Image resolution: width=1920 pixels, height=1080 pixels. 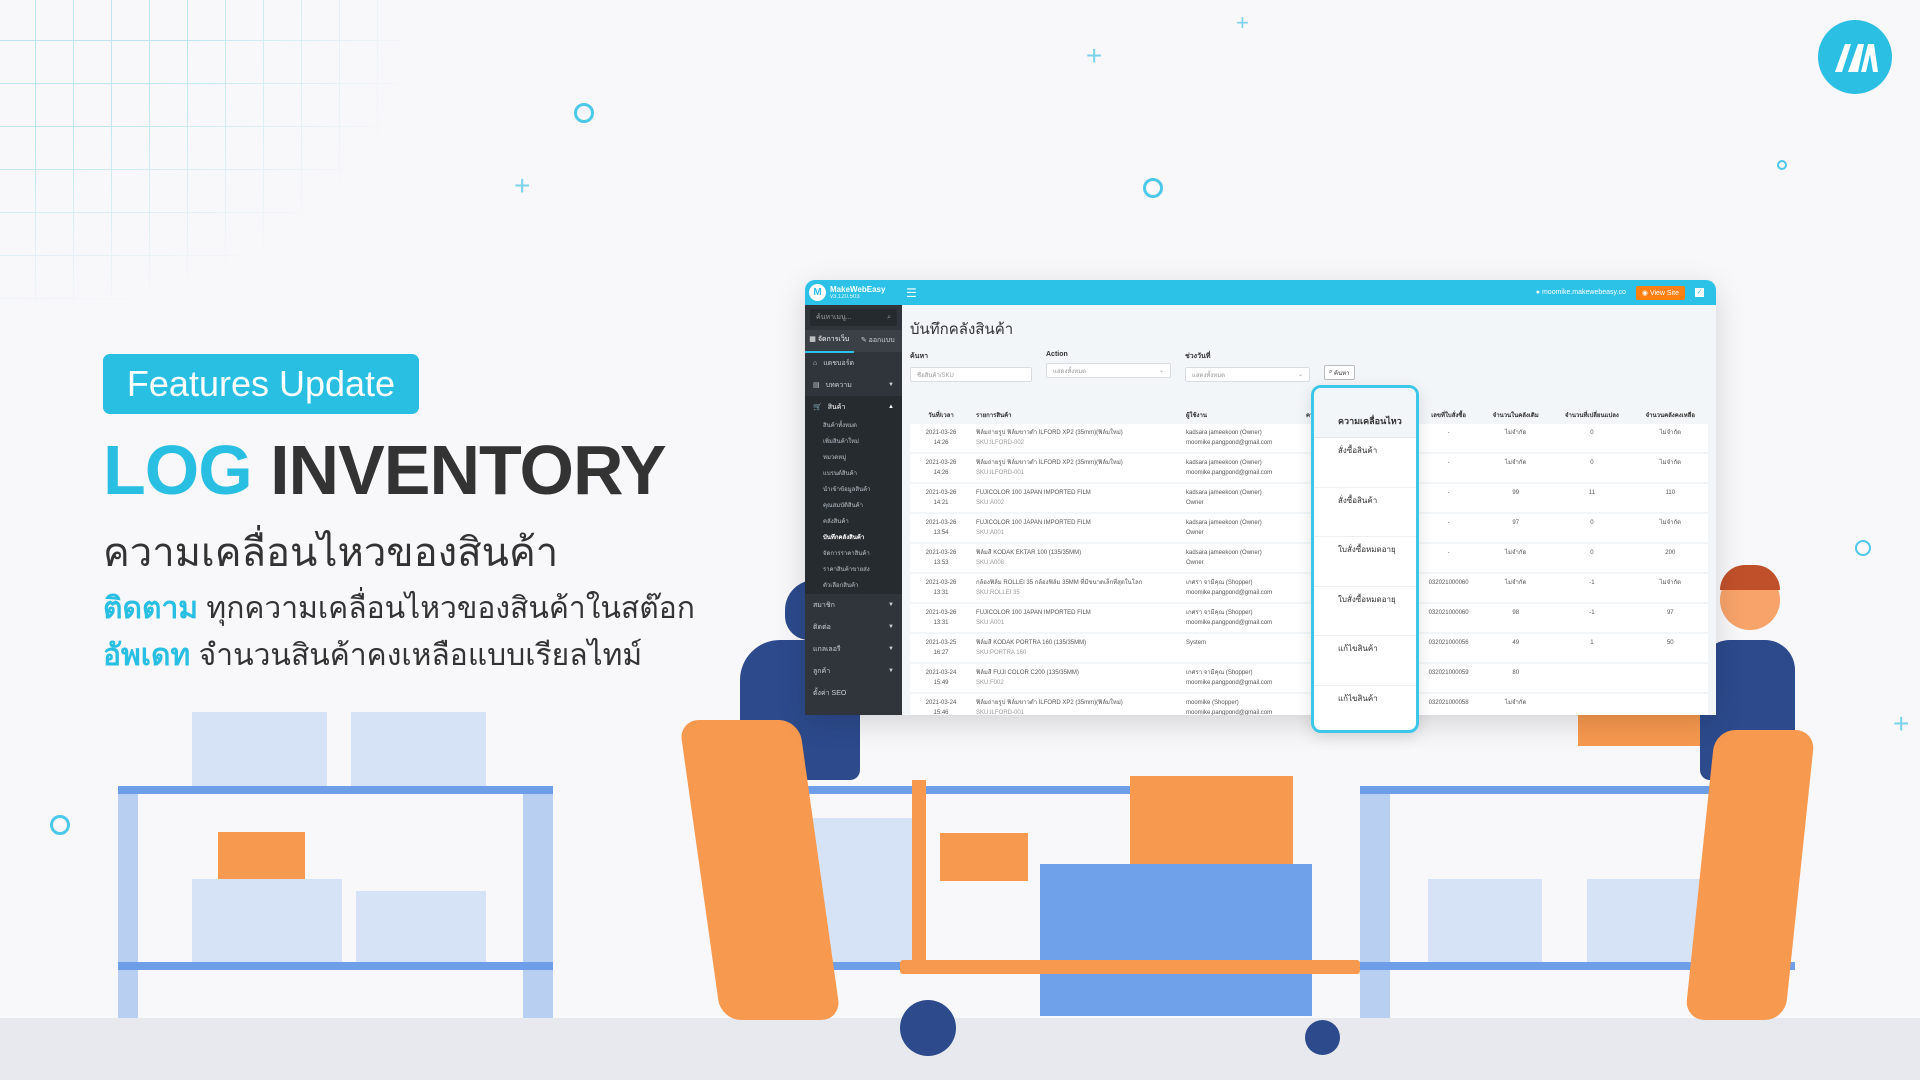 What do you see at coordinates (335, 966) in the screenshot?
I see `shelf-bar` at bounding box center [335, 966].